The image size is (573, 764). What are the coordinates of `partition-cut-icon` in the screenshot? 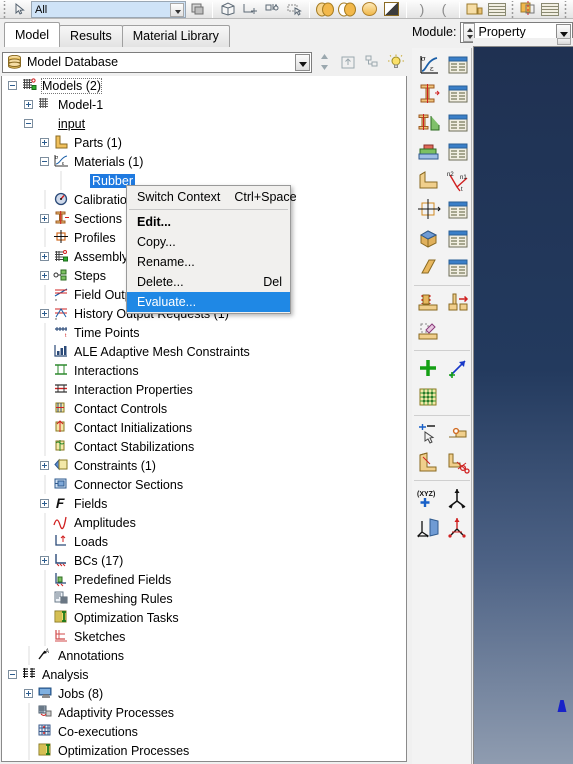 It's located at (457, 462).